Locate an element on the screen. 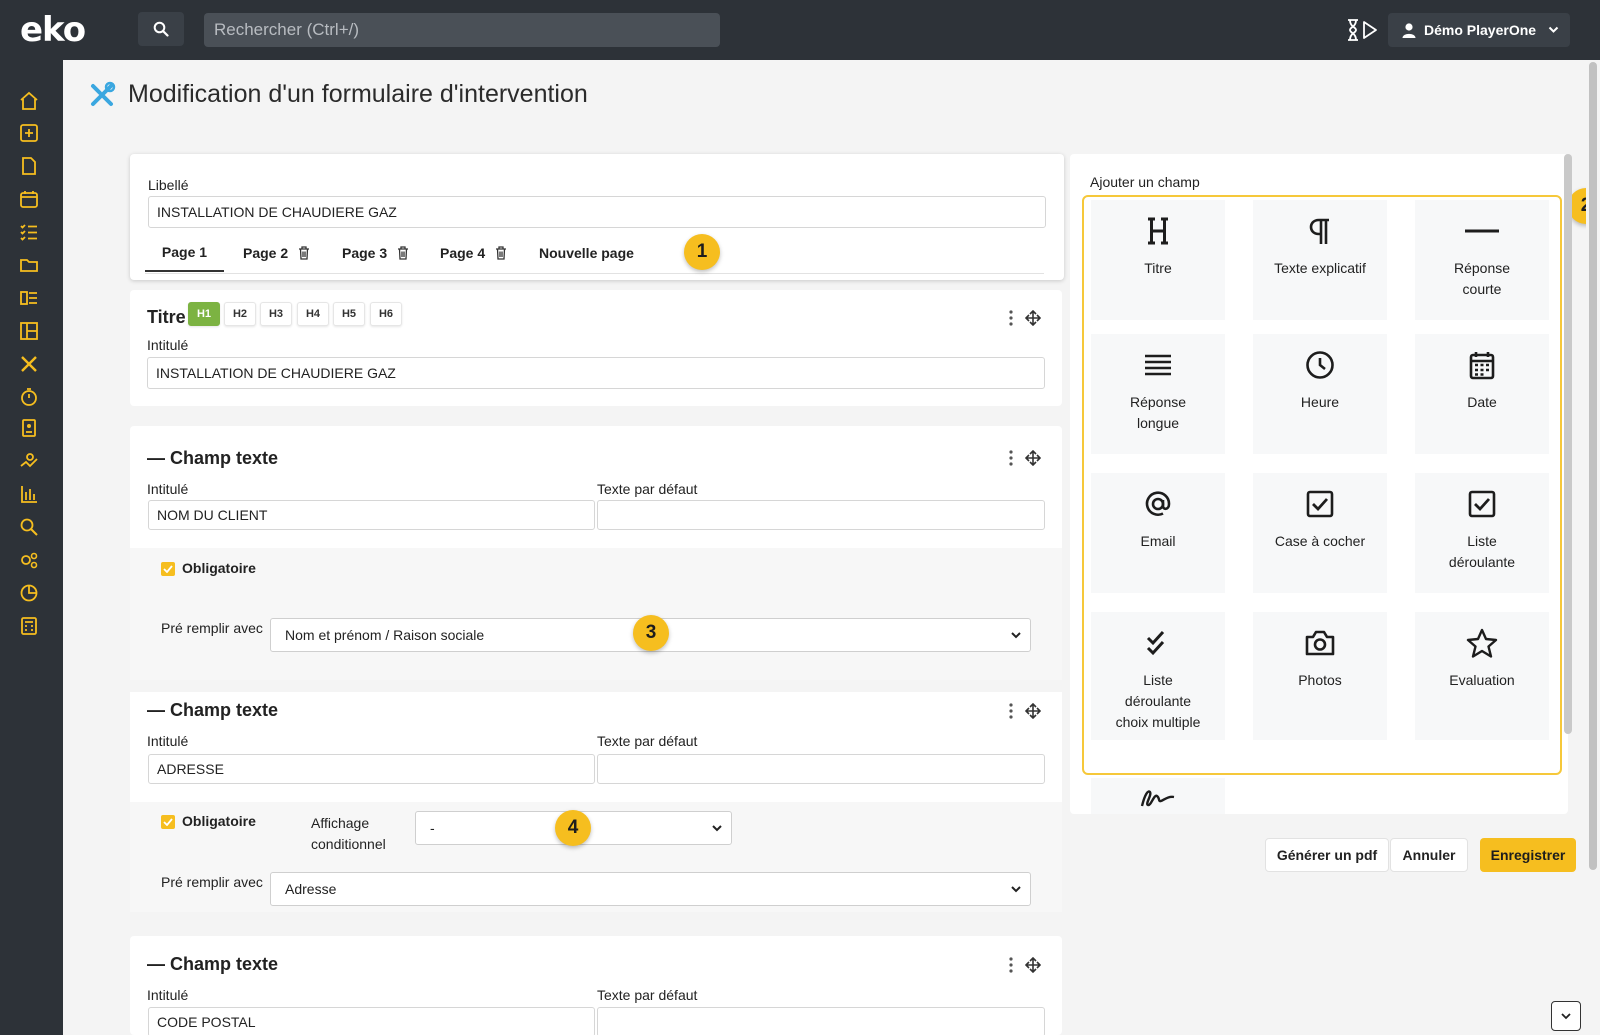 This screenshot has width=1600, height=1035. search-button is located at coordinates (161, 29).